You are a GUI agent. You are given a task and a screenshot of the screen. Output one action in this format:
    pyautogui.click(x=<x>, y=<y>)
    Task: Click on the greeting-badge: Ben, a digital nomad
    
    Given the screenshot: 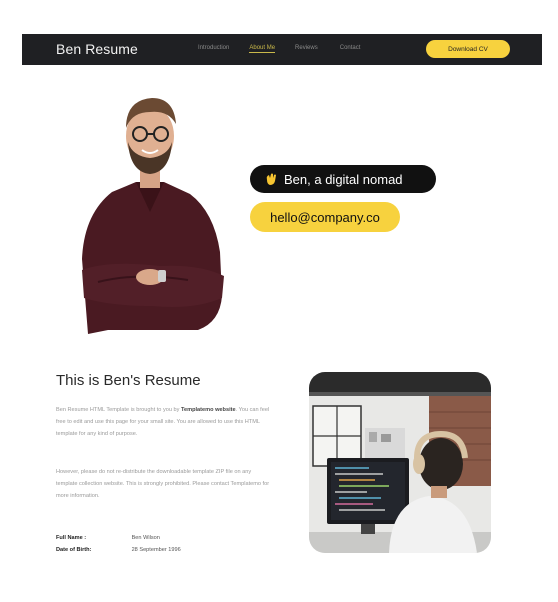 What is the action you would take?
    pyautogui.click(x=343, y=179)
    